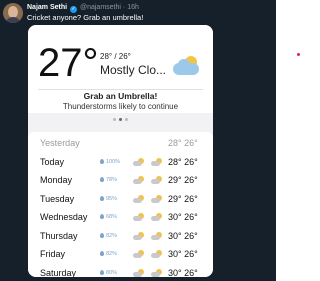  I want to click on alert-body: Thunderstorms likely to continue, so click(120, 106).